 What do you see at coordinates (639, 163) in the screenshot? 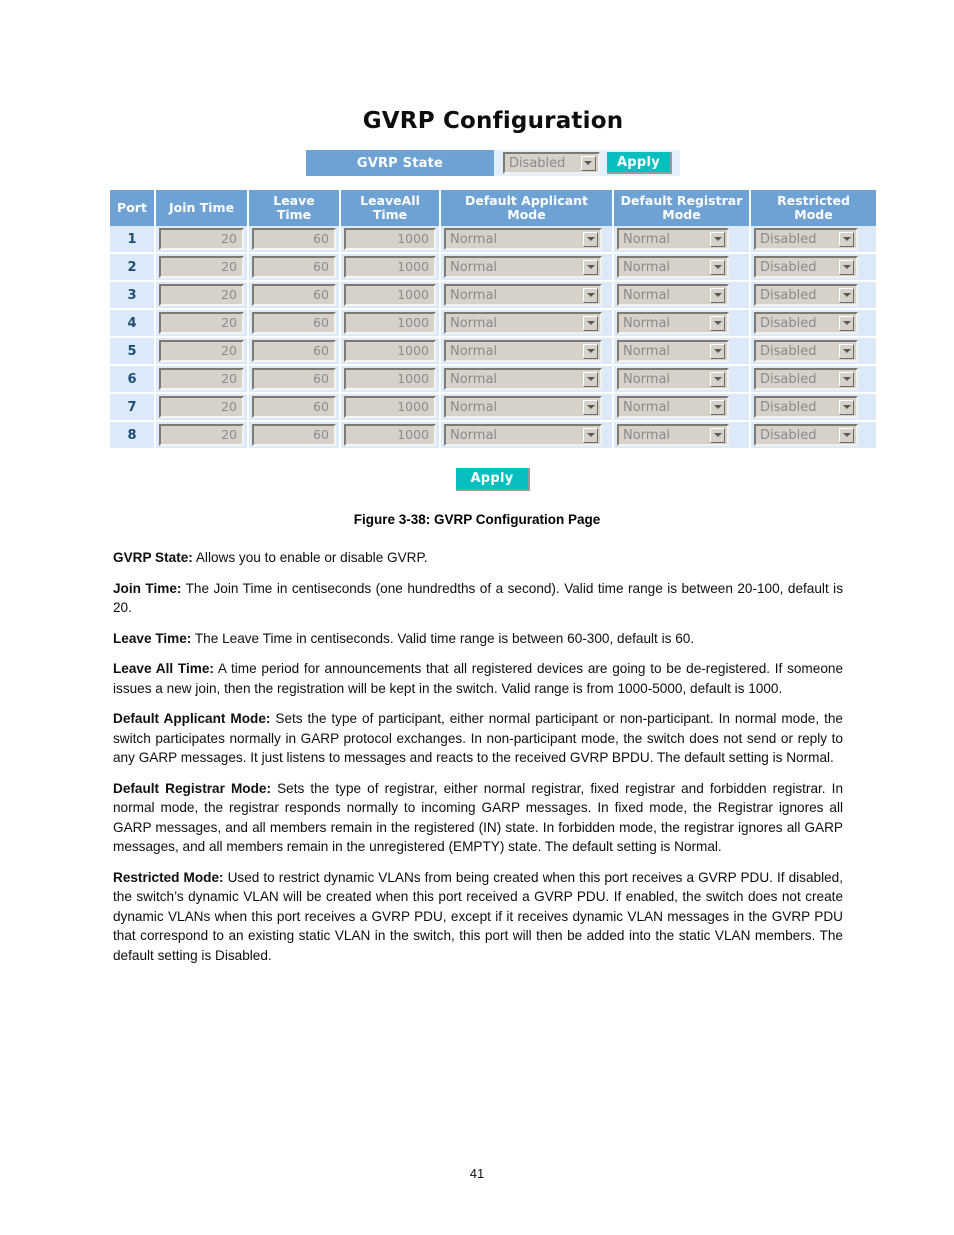
I see `apply-state-button: Apply` at bounding box center [639, 163].